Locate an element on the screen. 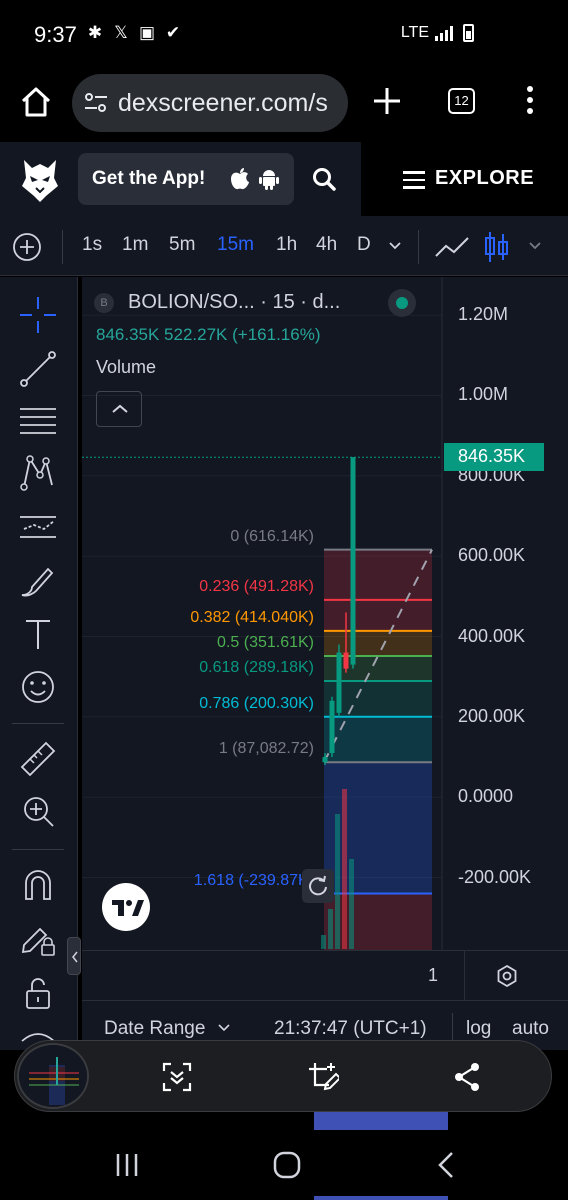 The image size is (568, 1200). sidebar-collapse-handle is located at coordinates (74, 956).